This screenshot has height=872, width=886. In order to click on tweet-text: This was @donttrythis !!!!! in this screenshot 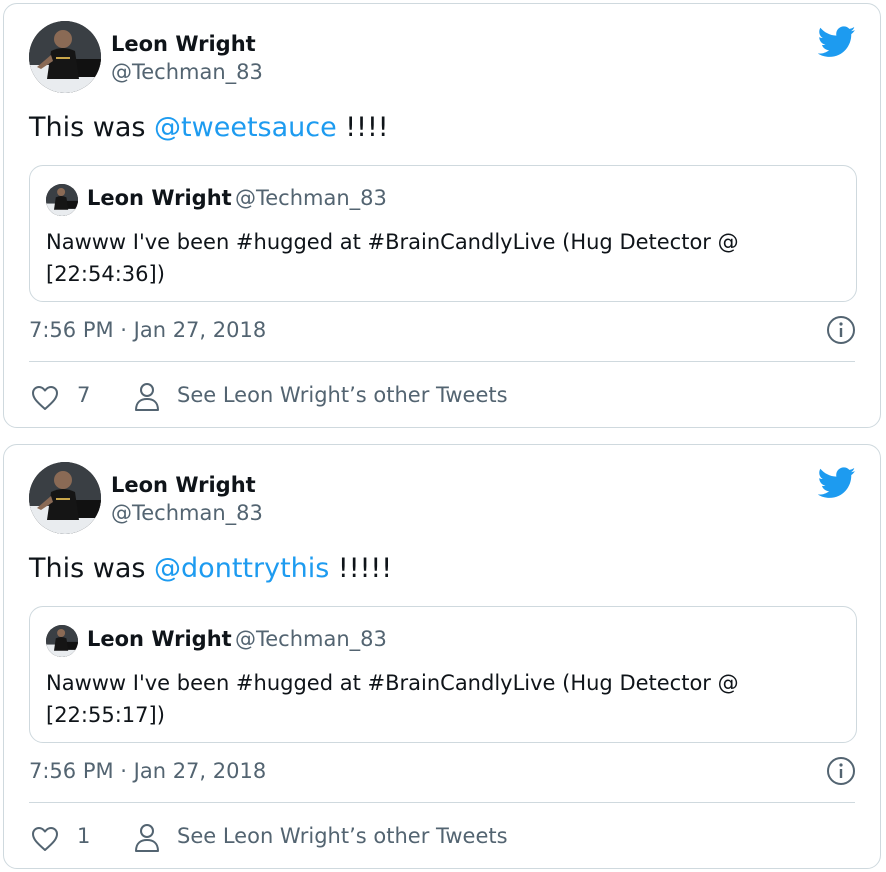, I will do `click(210, 568)`.